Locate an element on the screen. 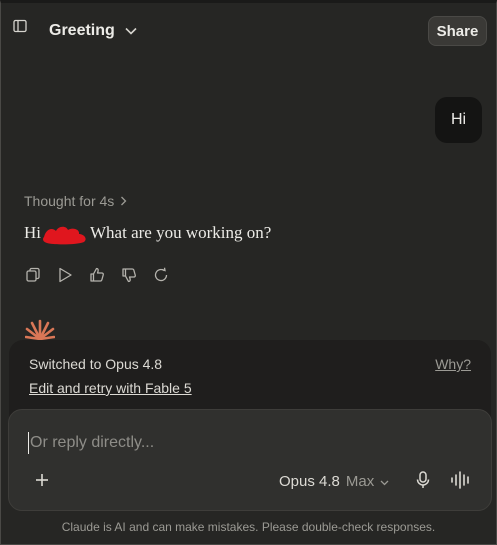  reply-suffix: What are you working on? is located at coordinates (181, 232).